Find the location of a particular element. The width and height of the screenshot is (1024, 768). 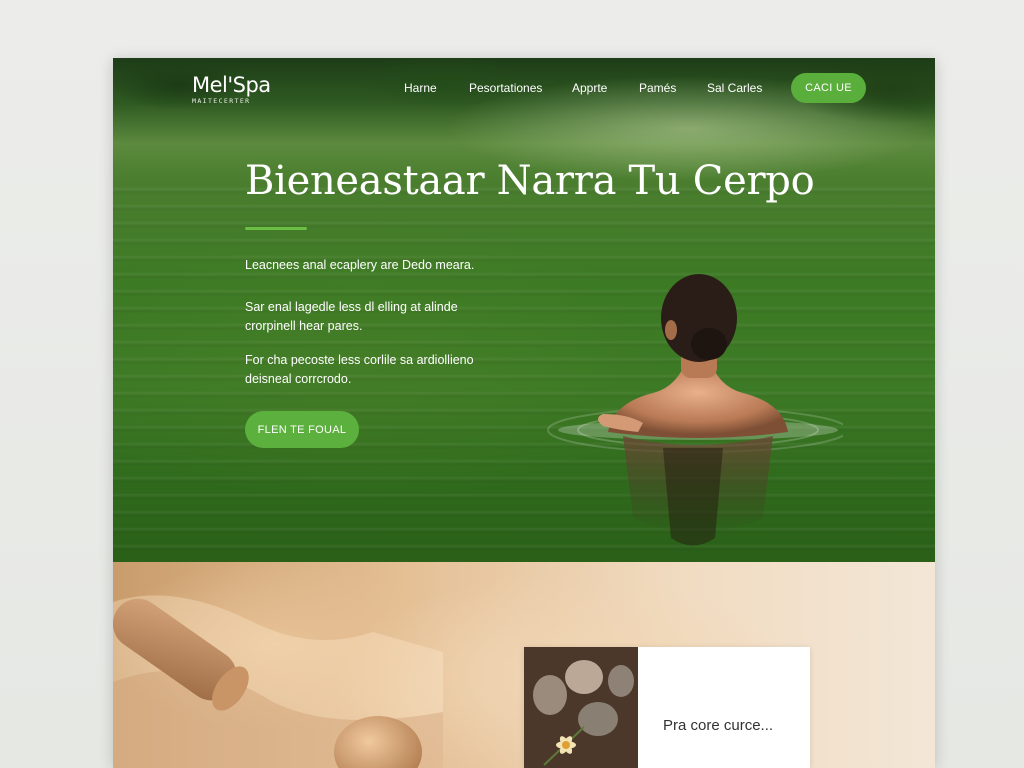

brand-logo: Mel'Spa MAITECERTER is located at coordinates (231, 89).